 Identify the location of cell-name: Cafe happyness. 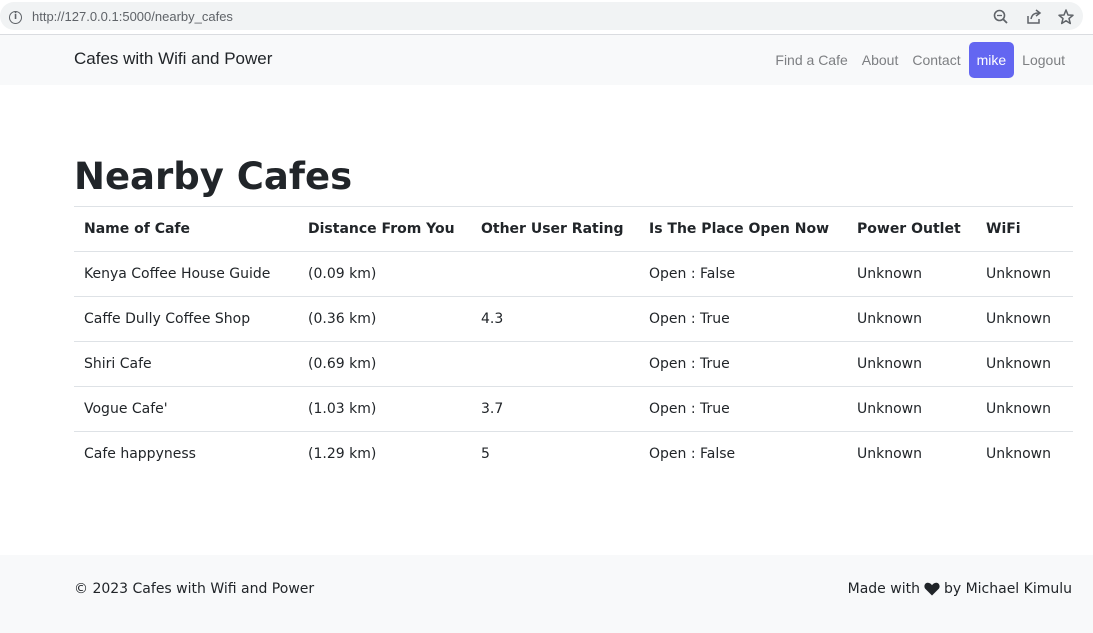
(186, 453).